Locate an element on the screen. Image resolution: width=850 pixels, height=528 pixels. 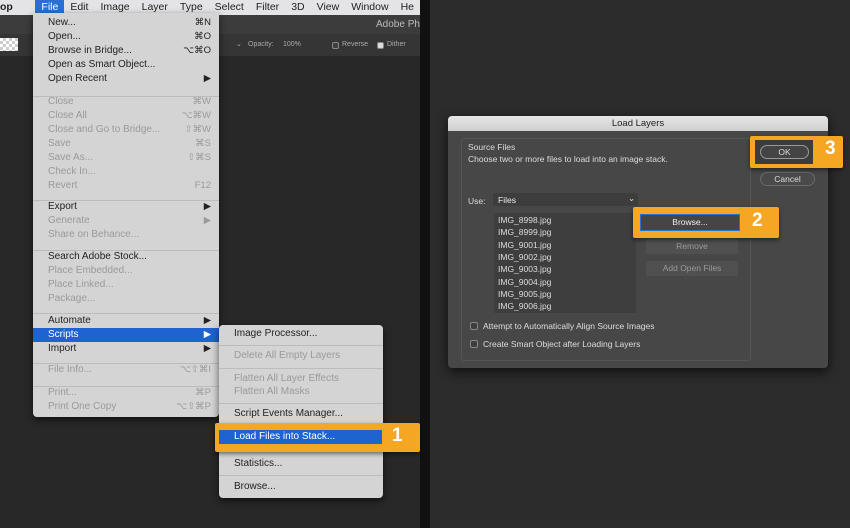
menu-item-shortcut: ⌘W is located at coordinates (201, 101).